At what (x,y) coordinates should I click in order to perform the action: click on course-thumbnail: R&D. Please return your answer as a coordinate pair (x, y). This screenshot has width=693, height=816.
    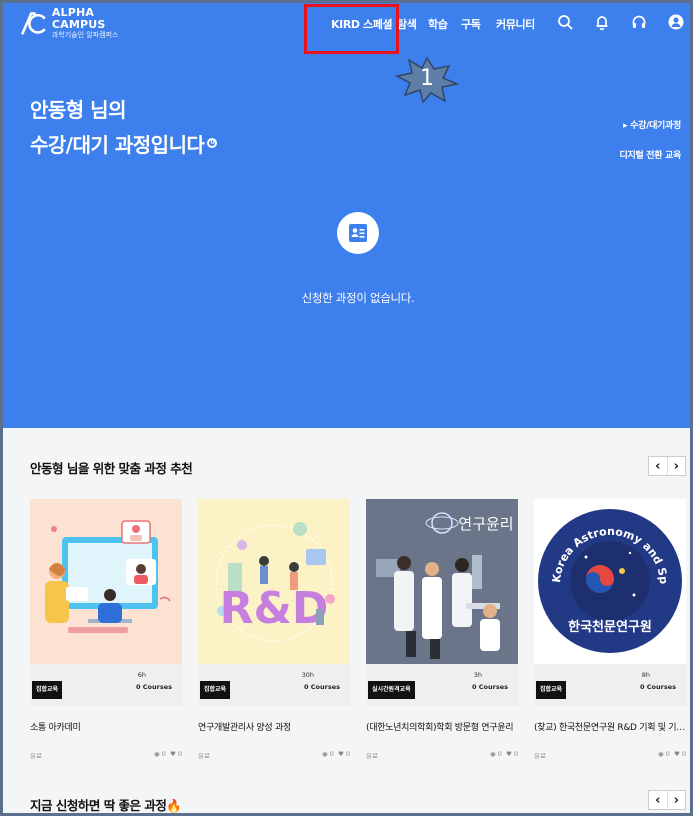
    Looking at the image, I should click on (274, 581).